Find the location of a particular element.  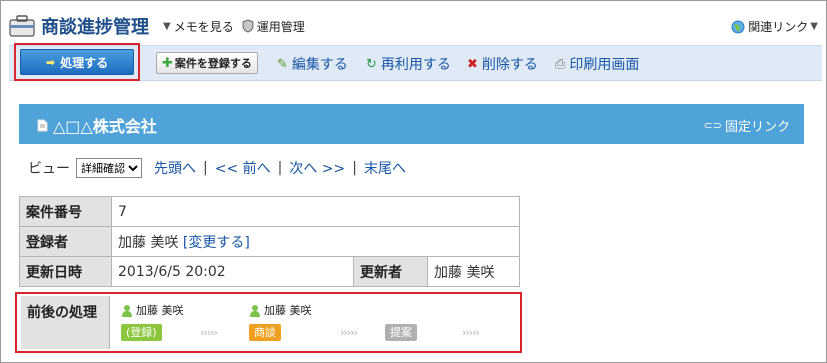

register-case-button: ✚ 案件を登録する is located at coordinates (207, 63).